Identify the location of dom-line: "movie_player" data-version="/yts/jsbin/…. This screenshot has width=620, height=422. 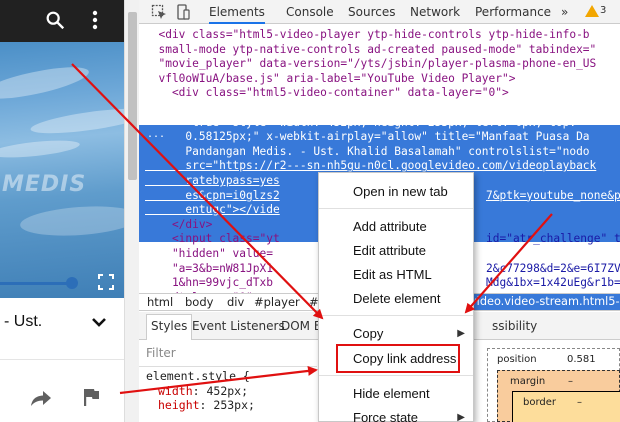
(382, 64).